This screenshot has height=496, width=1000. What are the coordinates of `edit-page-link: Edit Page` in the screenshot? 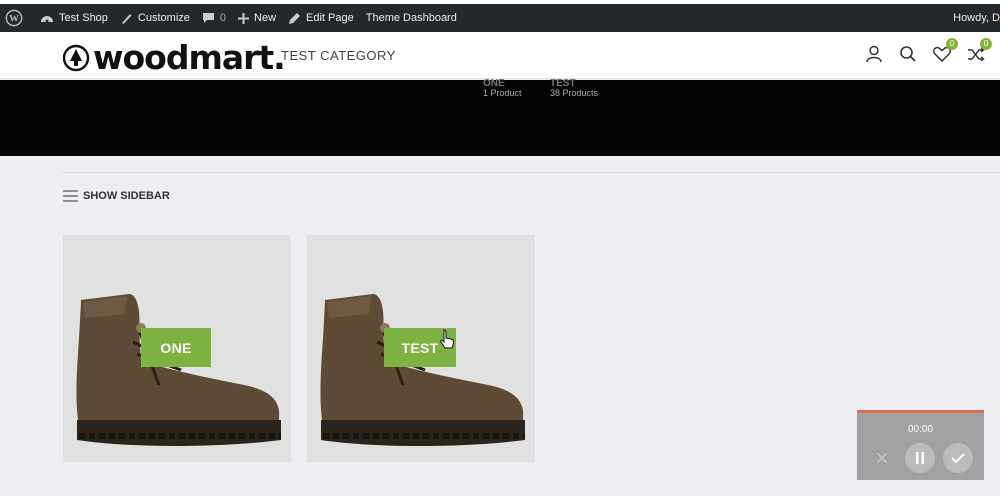 It's located at (321, 18).